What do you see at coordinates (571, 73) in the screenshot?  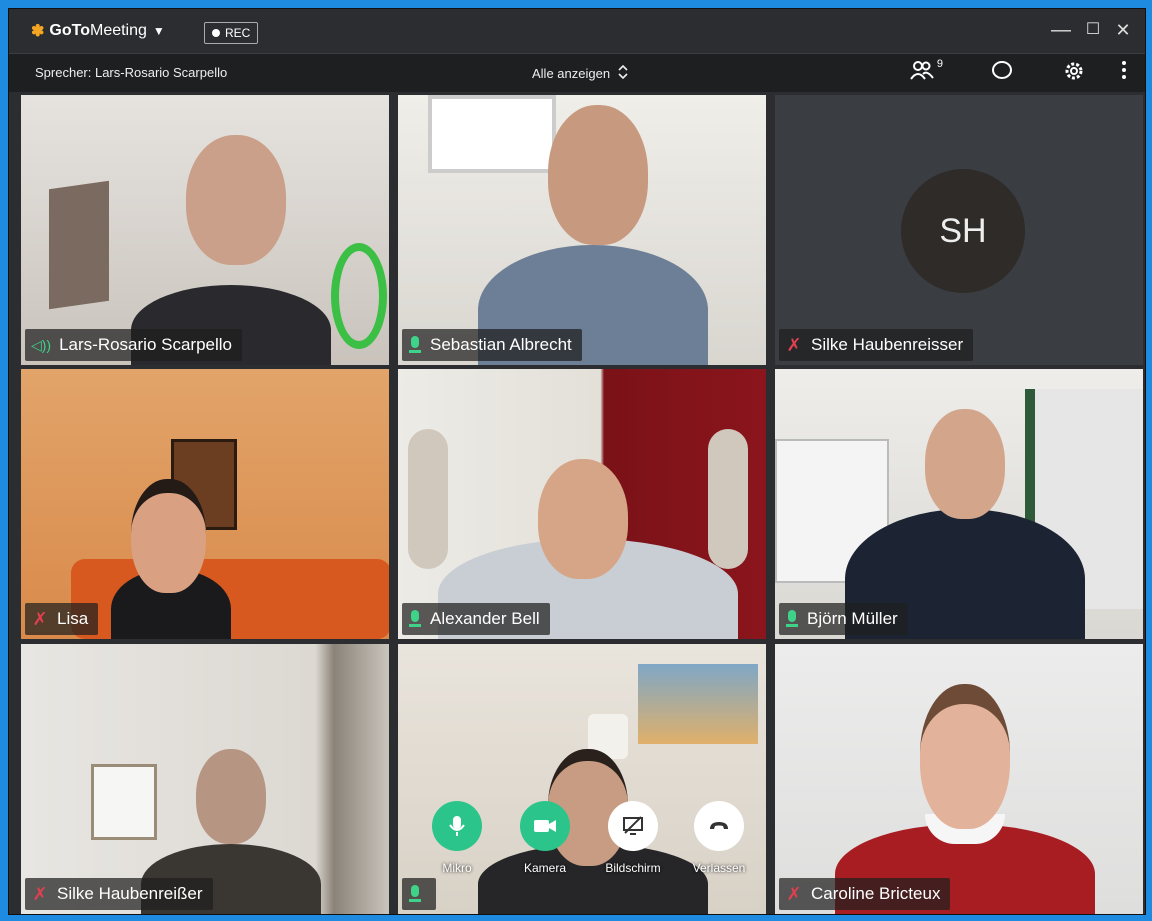 I see `view-mode-label: Alle anzeigen` at bounding box center [571, 73].